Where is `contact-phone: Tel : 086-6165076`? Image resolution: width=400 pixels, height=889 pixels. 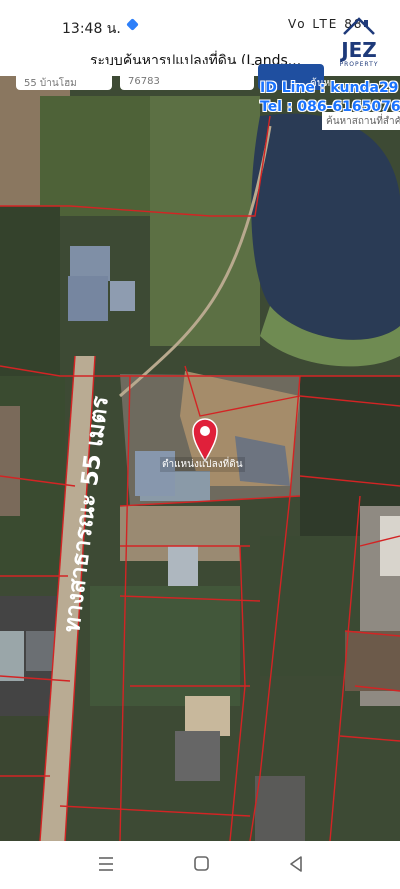 contact-phone: Tel : 086-6165076 is located at coordinates (330, 107).